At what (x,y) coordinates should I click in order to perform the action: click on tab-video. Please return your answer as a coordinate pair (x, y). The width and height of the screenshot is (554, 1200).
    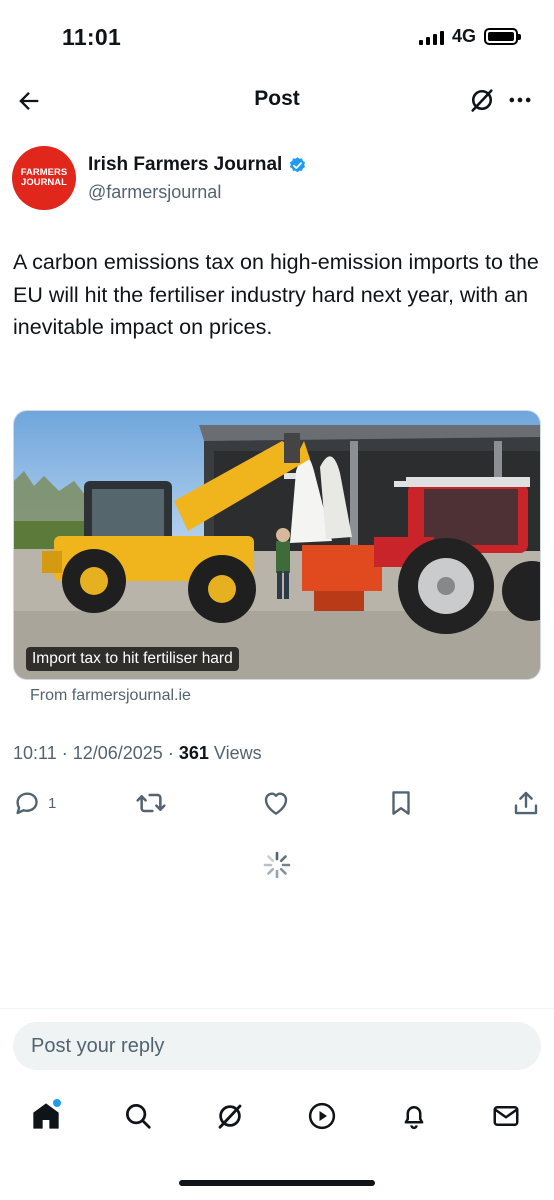
    Looking at the image, I should click on (322, 1116).